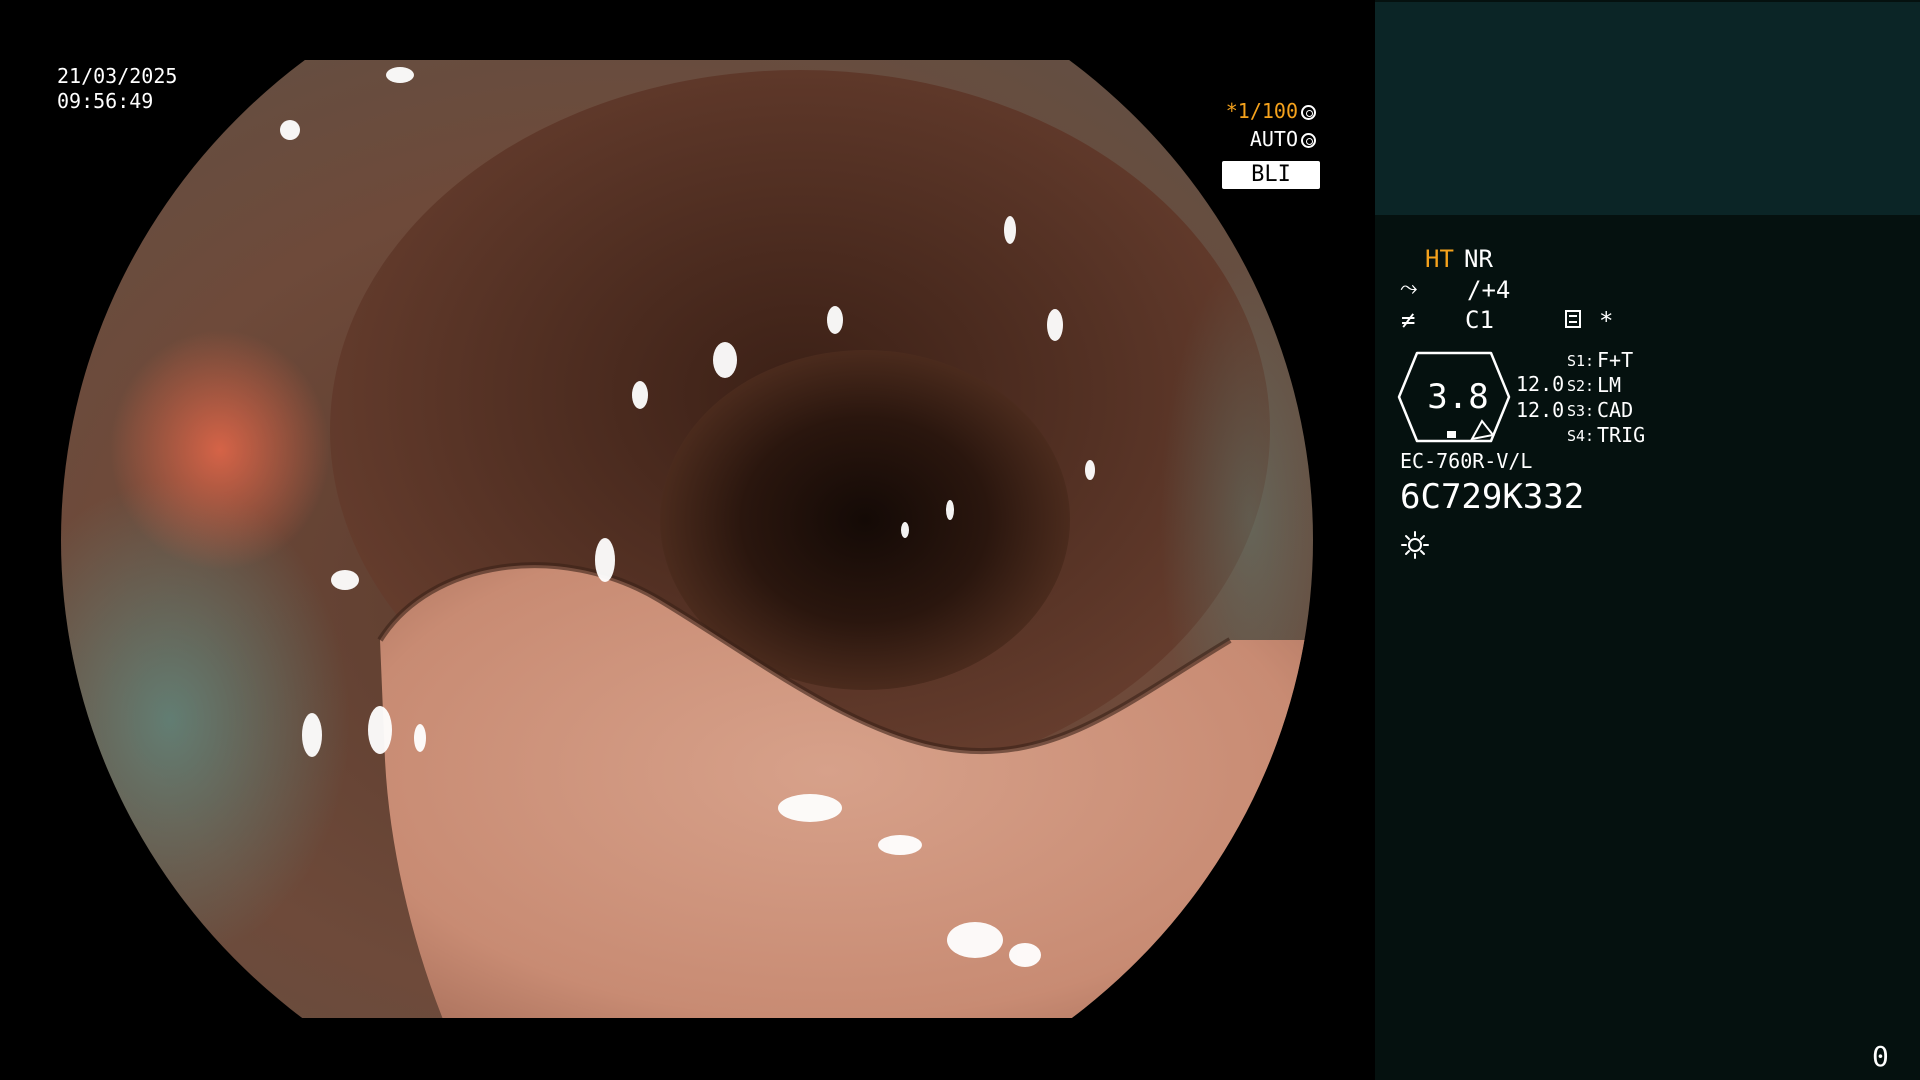 Image resolution: width=1920 pixels, height=1080 pixels. What do you see at coordinates (1308, 140) in the screenshot?
I see `iris-icon` at bounding box center [1308, 140].